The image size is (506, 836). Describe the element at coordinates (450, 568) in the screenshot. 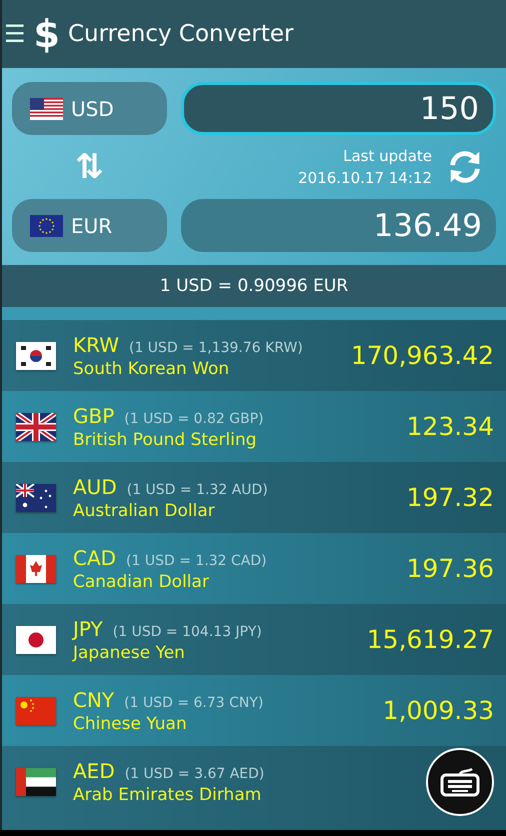

I see `converted-amount: 197.36` at that location.